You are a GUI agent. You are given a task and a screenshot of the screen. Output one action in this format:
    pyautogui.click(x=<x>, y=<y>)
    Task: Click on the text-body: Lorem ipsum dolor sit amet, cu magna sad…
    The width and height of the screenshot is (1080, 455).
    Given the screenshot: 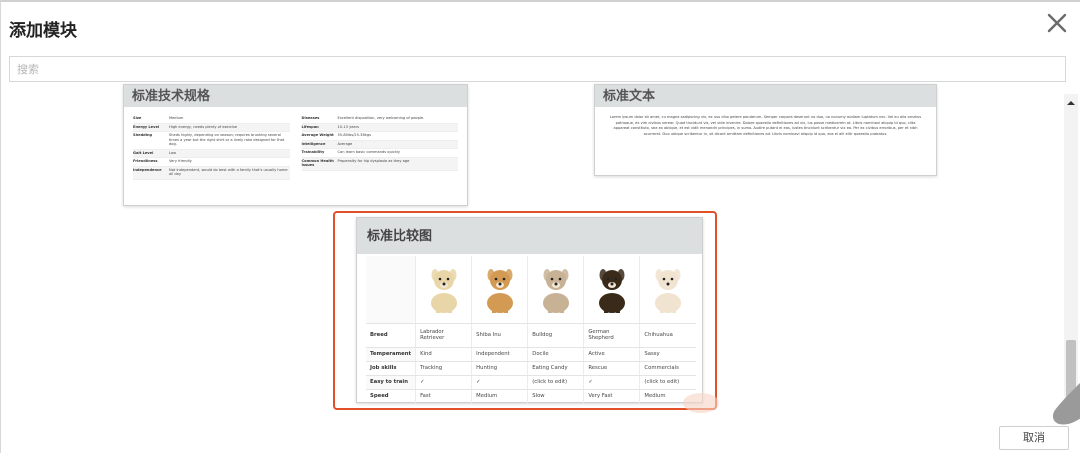 What is the action you would take?
    pyautogui.click(x=765, y=125)
    